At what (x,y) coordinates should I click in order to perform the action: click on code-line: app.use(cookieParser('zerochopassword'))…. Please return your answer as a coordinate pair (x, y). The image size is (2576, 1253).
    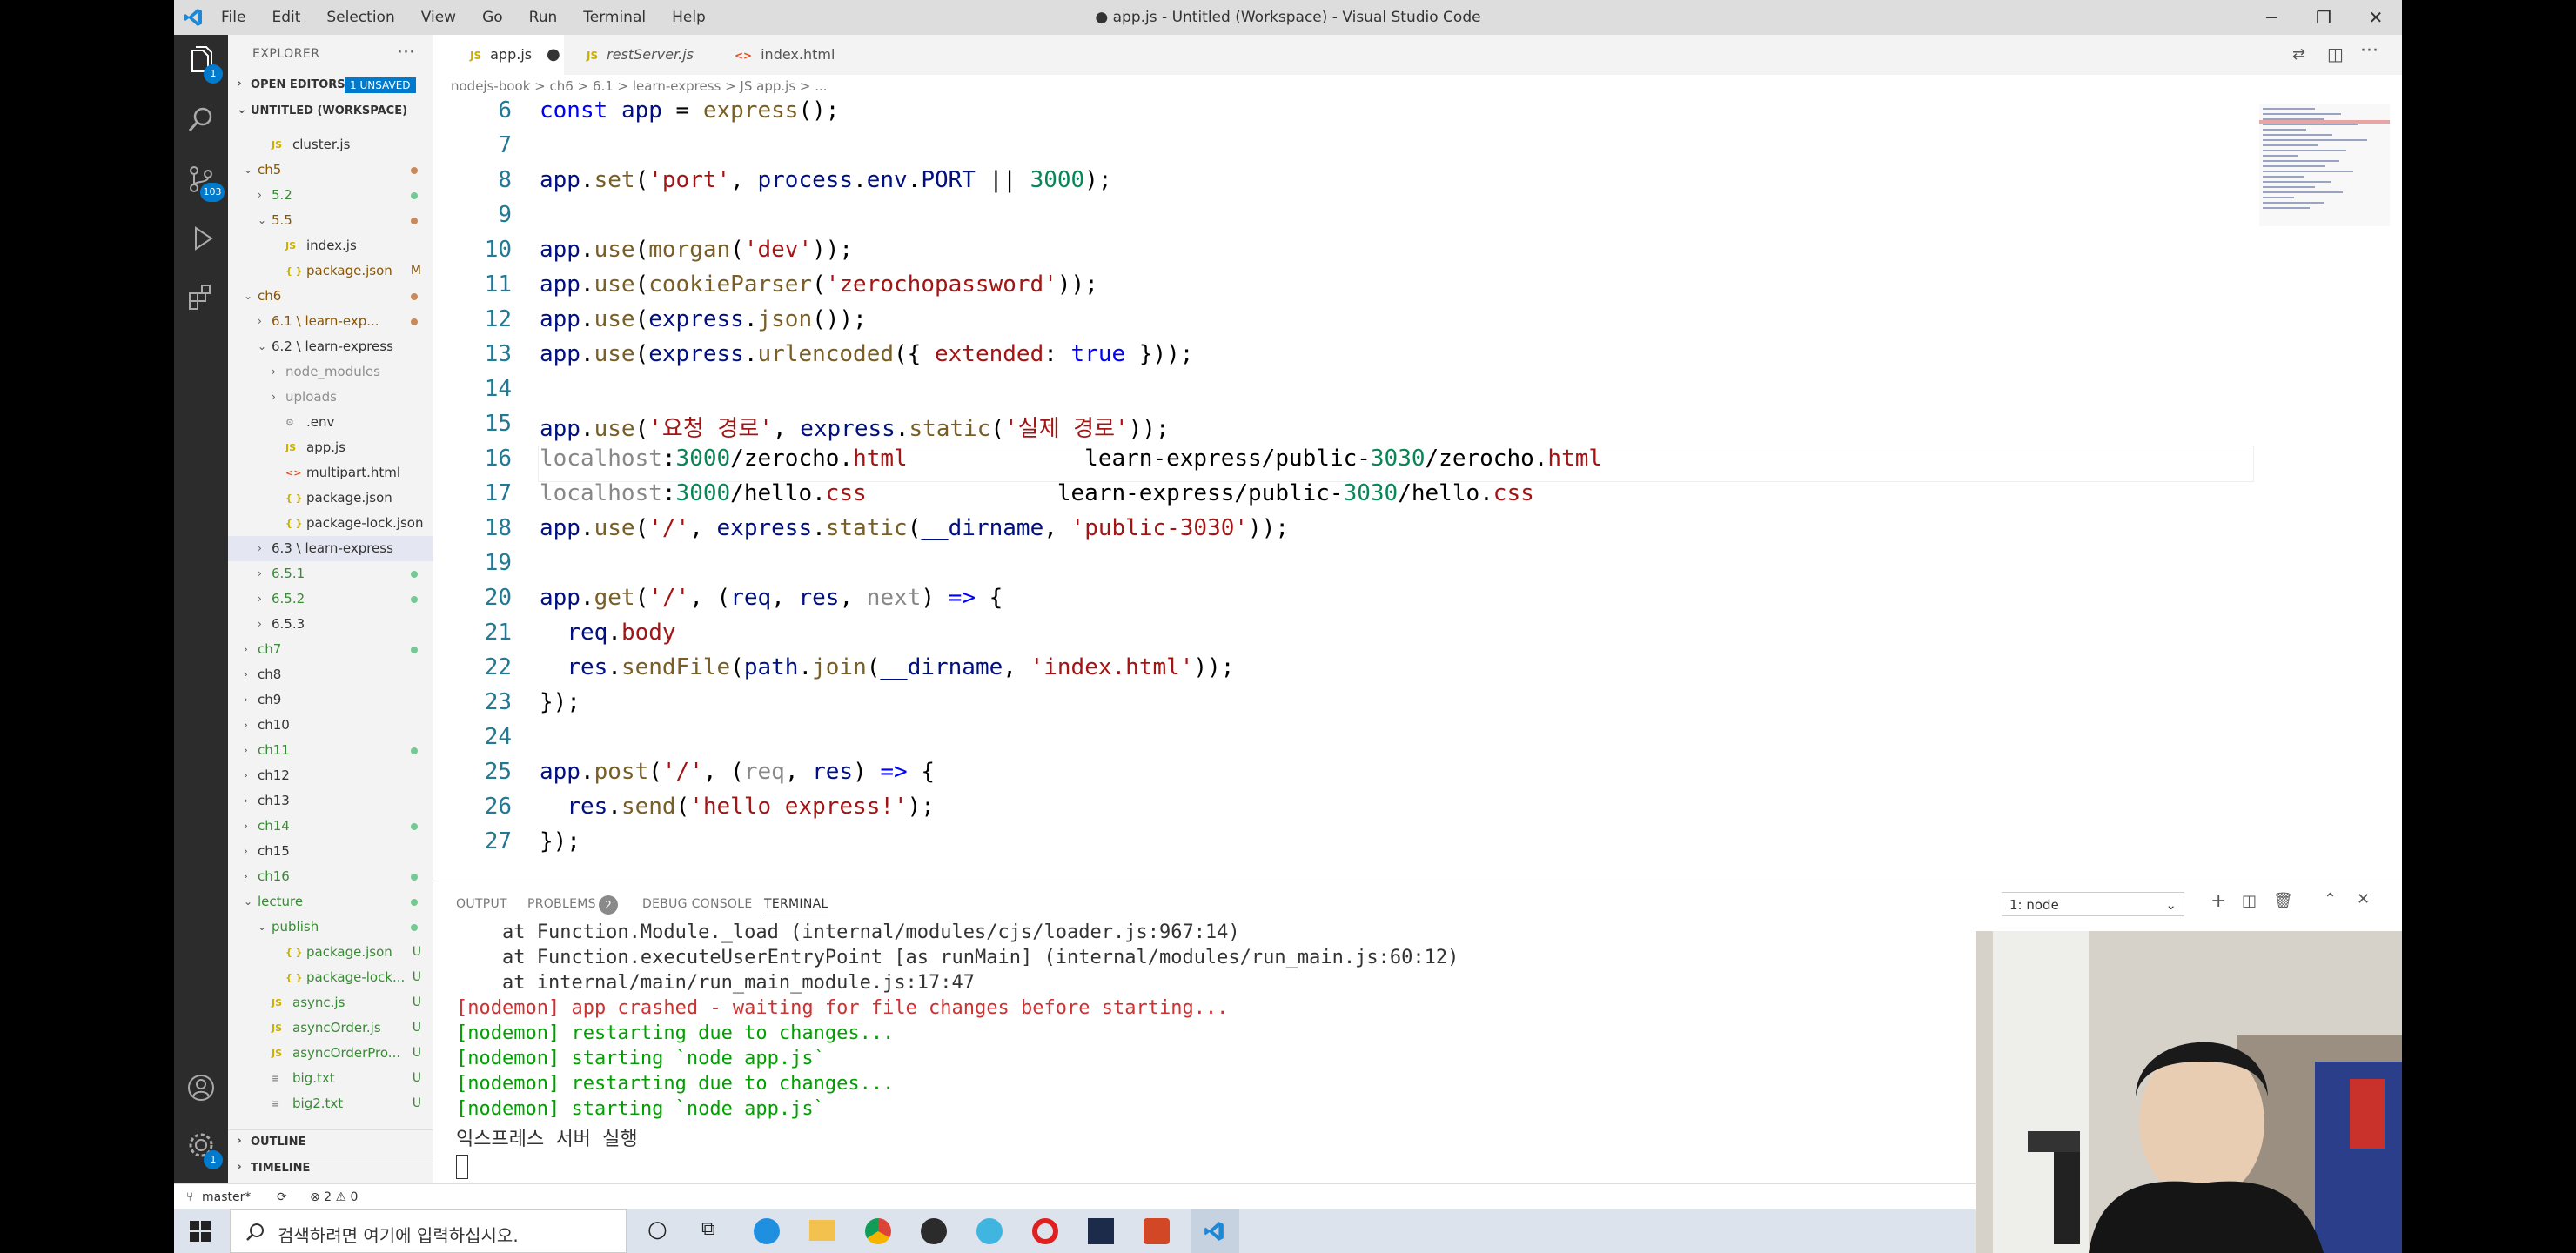
    Looking at the image, I should click on (819, 284).